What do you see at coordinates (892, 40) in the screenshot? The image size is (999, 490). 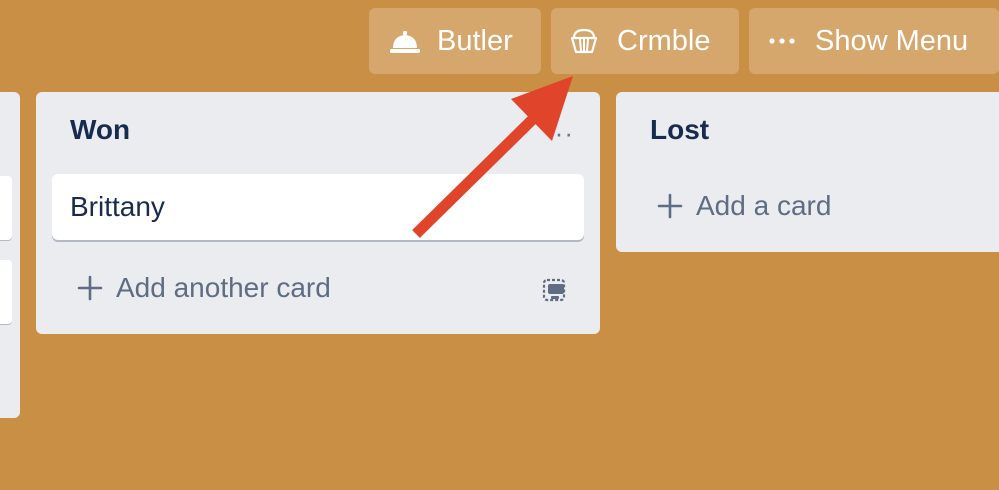 I see `show-menu-label: Show Menu` at bounding box center [892, 40].